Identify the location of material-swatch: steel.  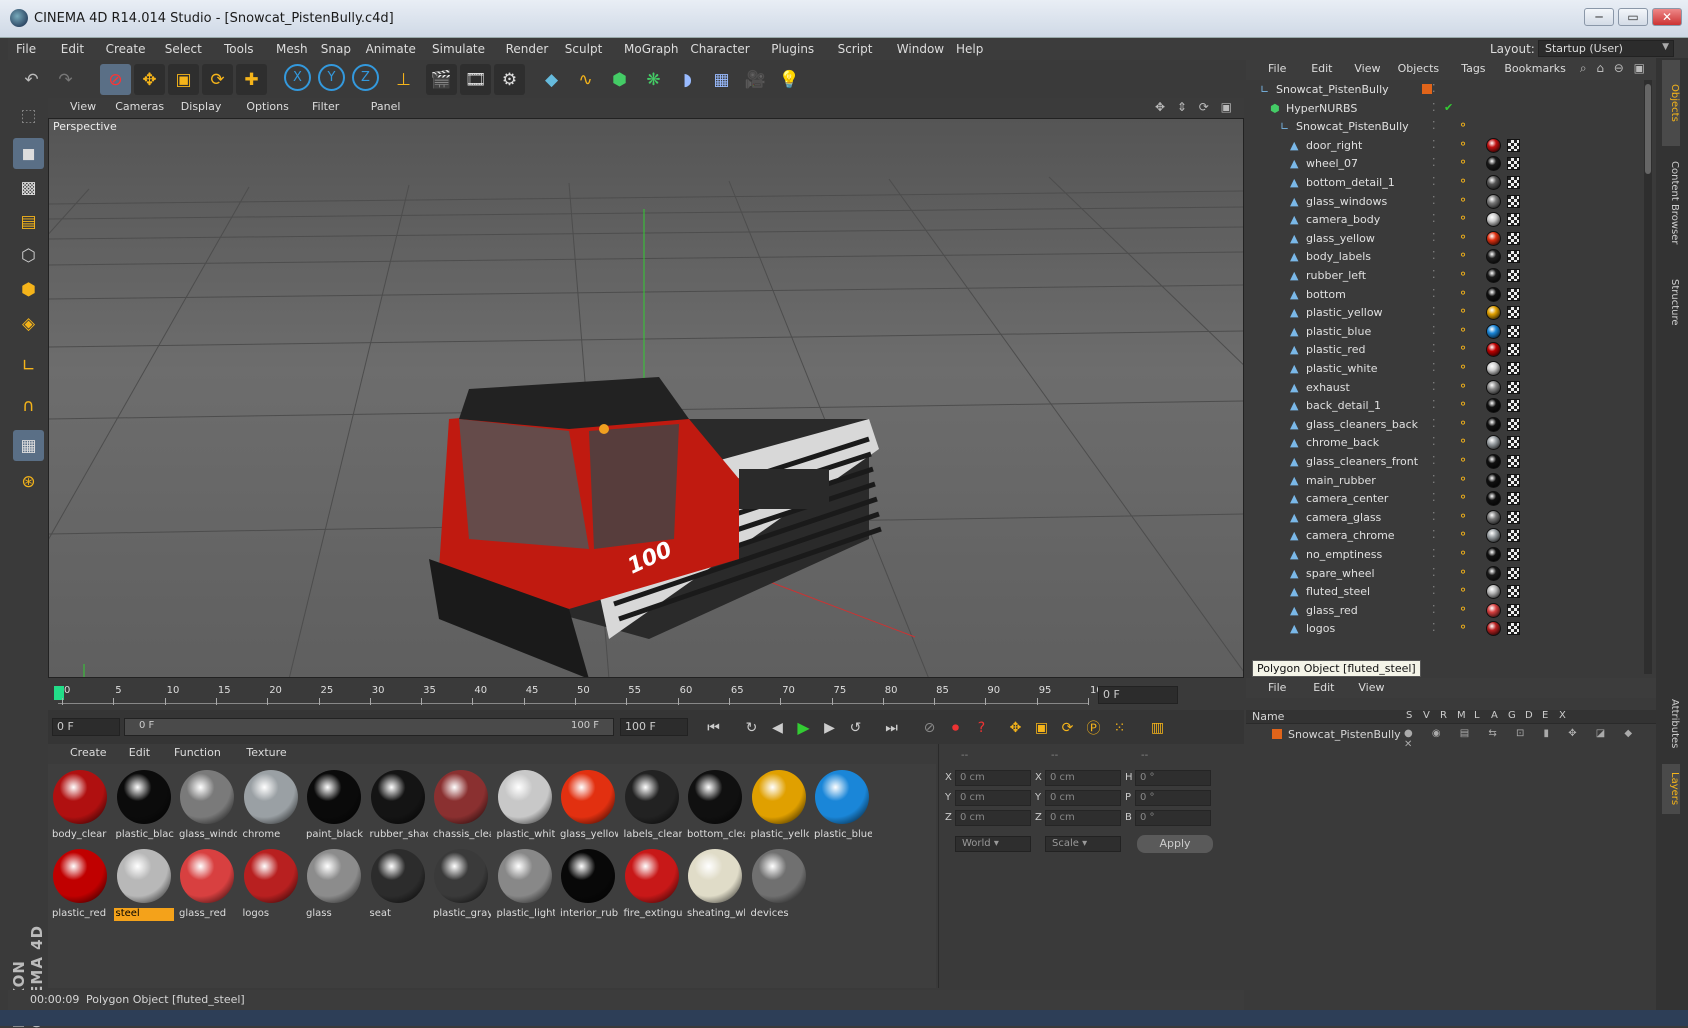
(143, 884).